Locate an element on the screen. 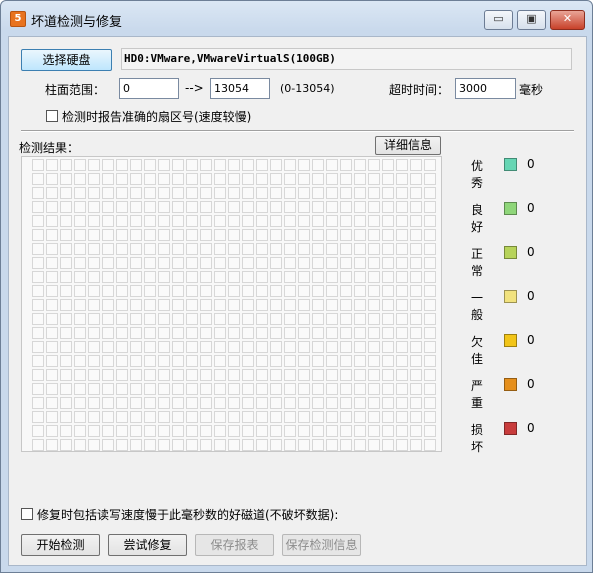  range-from-input: 0 is located at coordinates (149, 88).